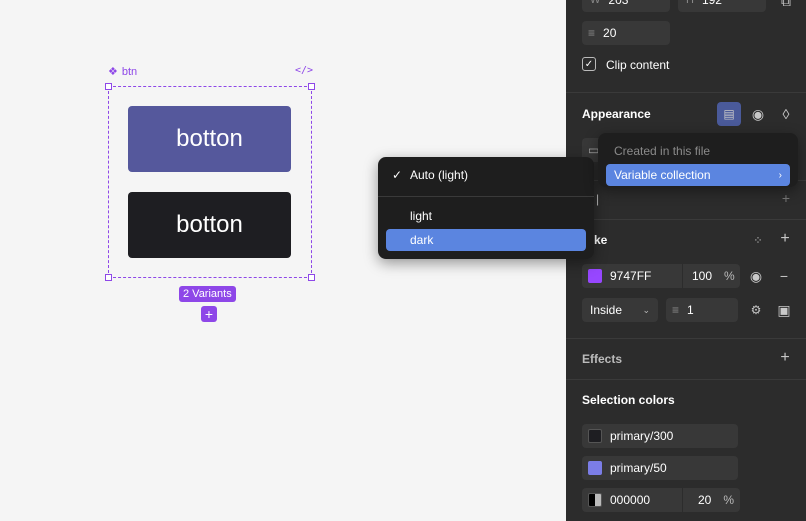 The height and width of the screenshot is (521, 806). I want to click on stroke-position-value: Inside, so click(606, 310).